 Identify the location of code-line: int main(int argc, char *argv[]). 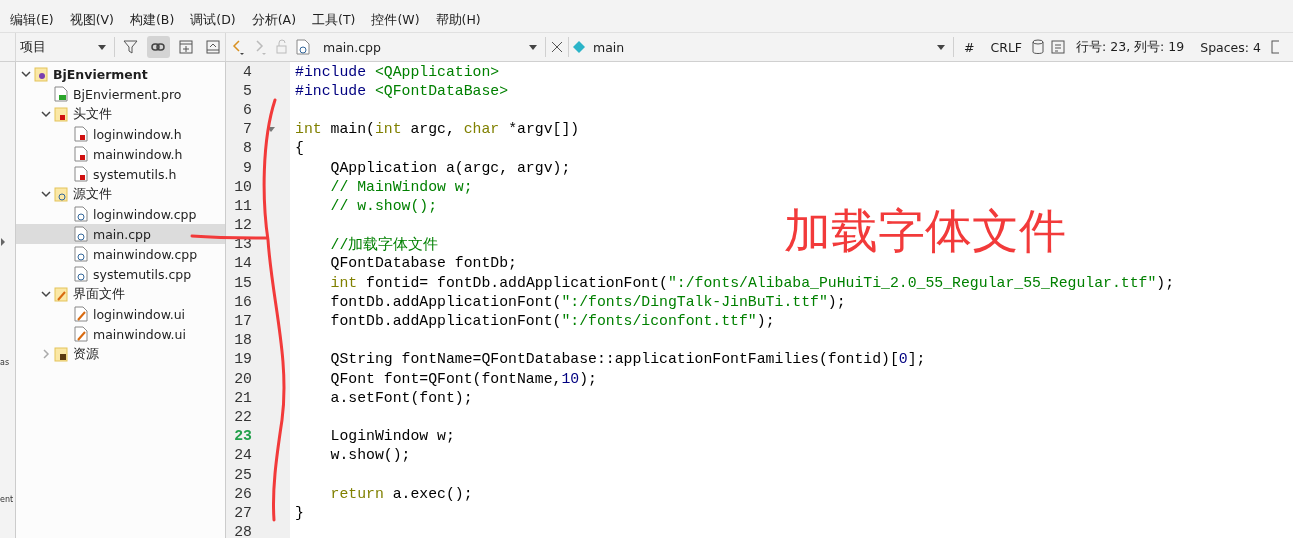
(437, 129).